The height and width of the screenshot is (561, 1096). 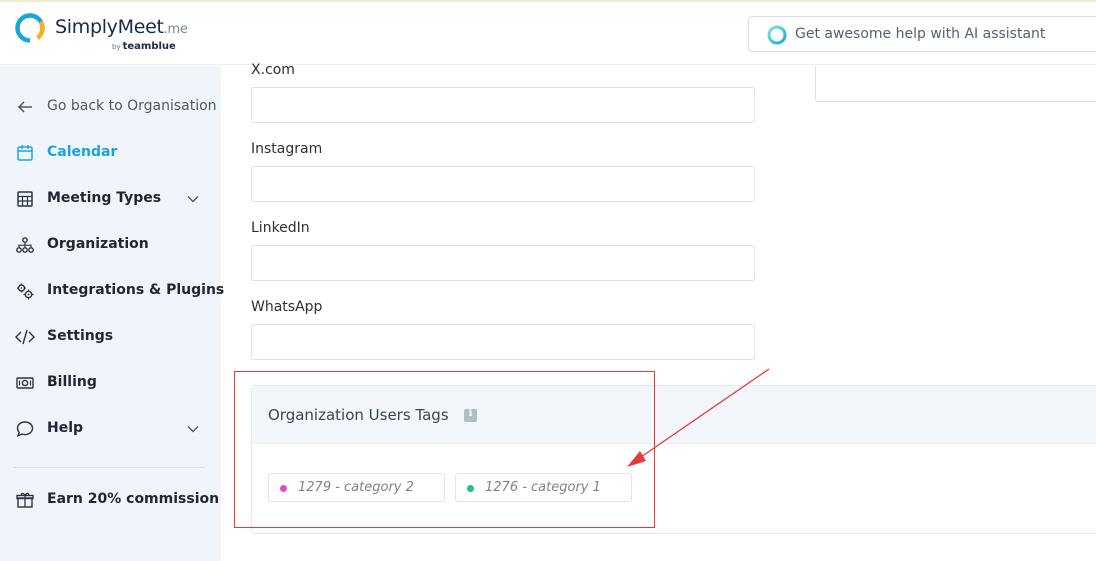 What do you see at coordinates (25, 429) in the screenshot?
I see `chat-bubble-icon` at bounding box center [25, 429].